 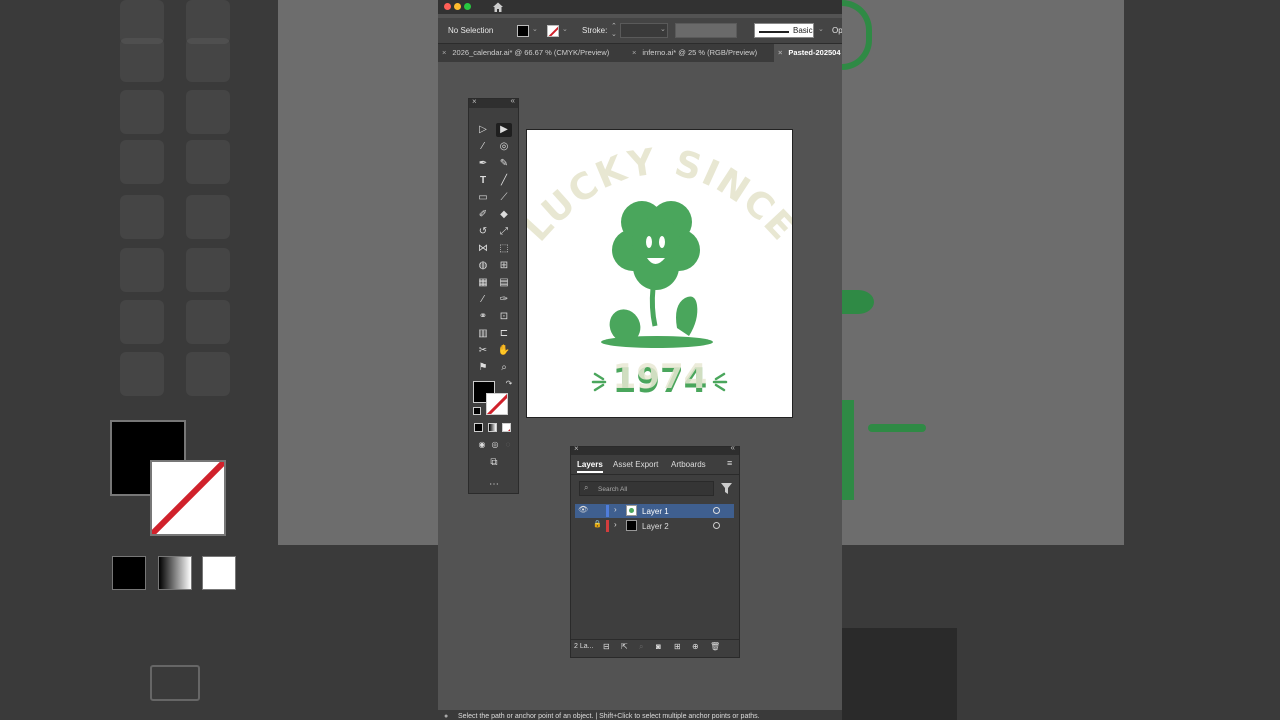 What do you see at coordinates (508, 445) in the screenshot?
I see `draw-inside-icon: ◌` at bounding box center [508, 445].